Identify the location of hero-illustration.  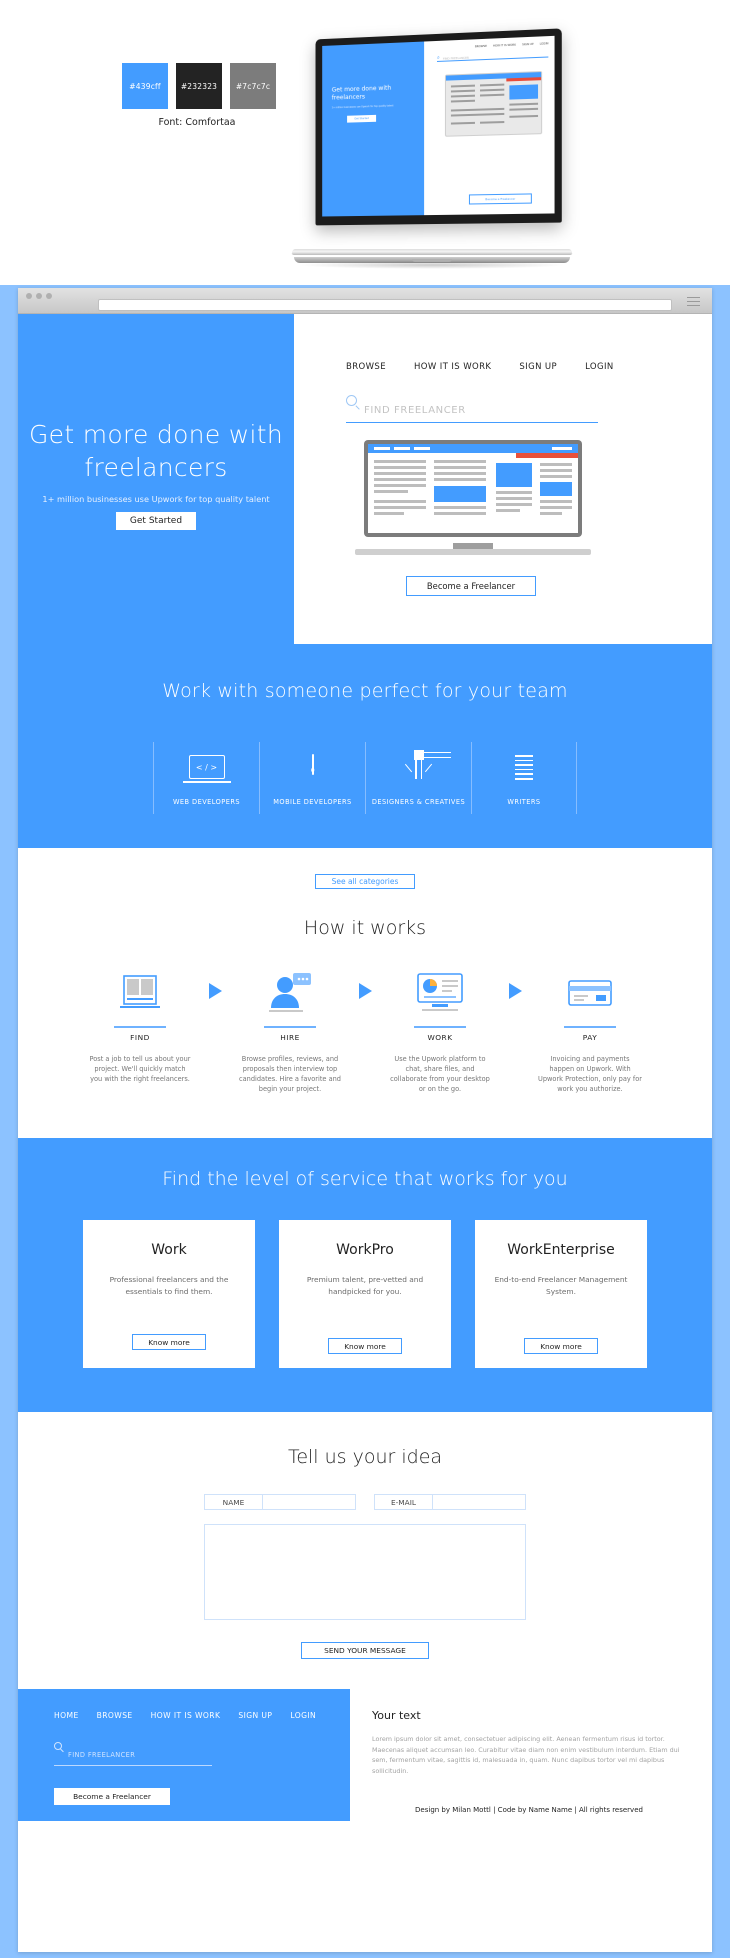
(473, 497).